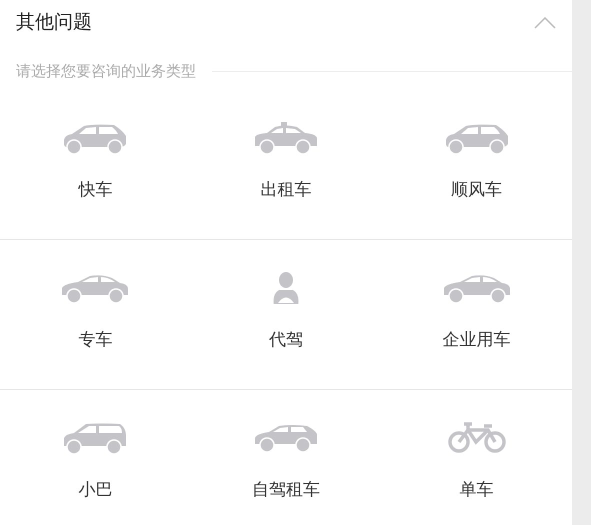 The width and height of the screenshot is (591, 525). What do you see at coordinates (476, 165) in the screenshot?
I see `service-tile: 顺风车` at bounding box center [476, 165].